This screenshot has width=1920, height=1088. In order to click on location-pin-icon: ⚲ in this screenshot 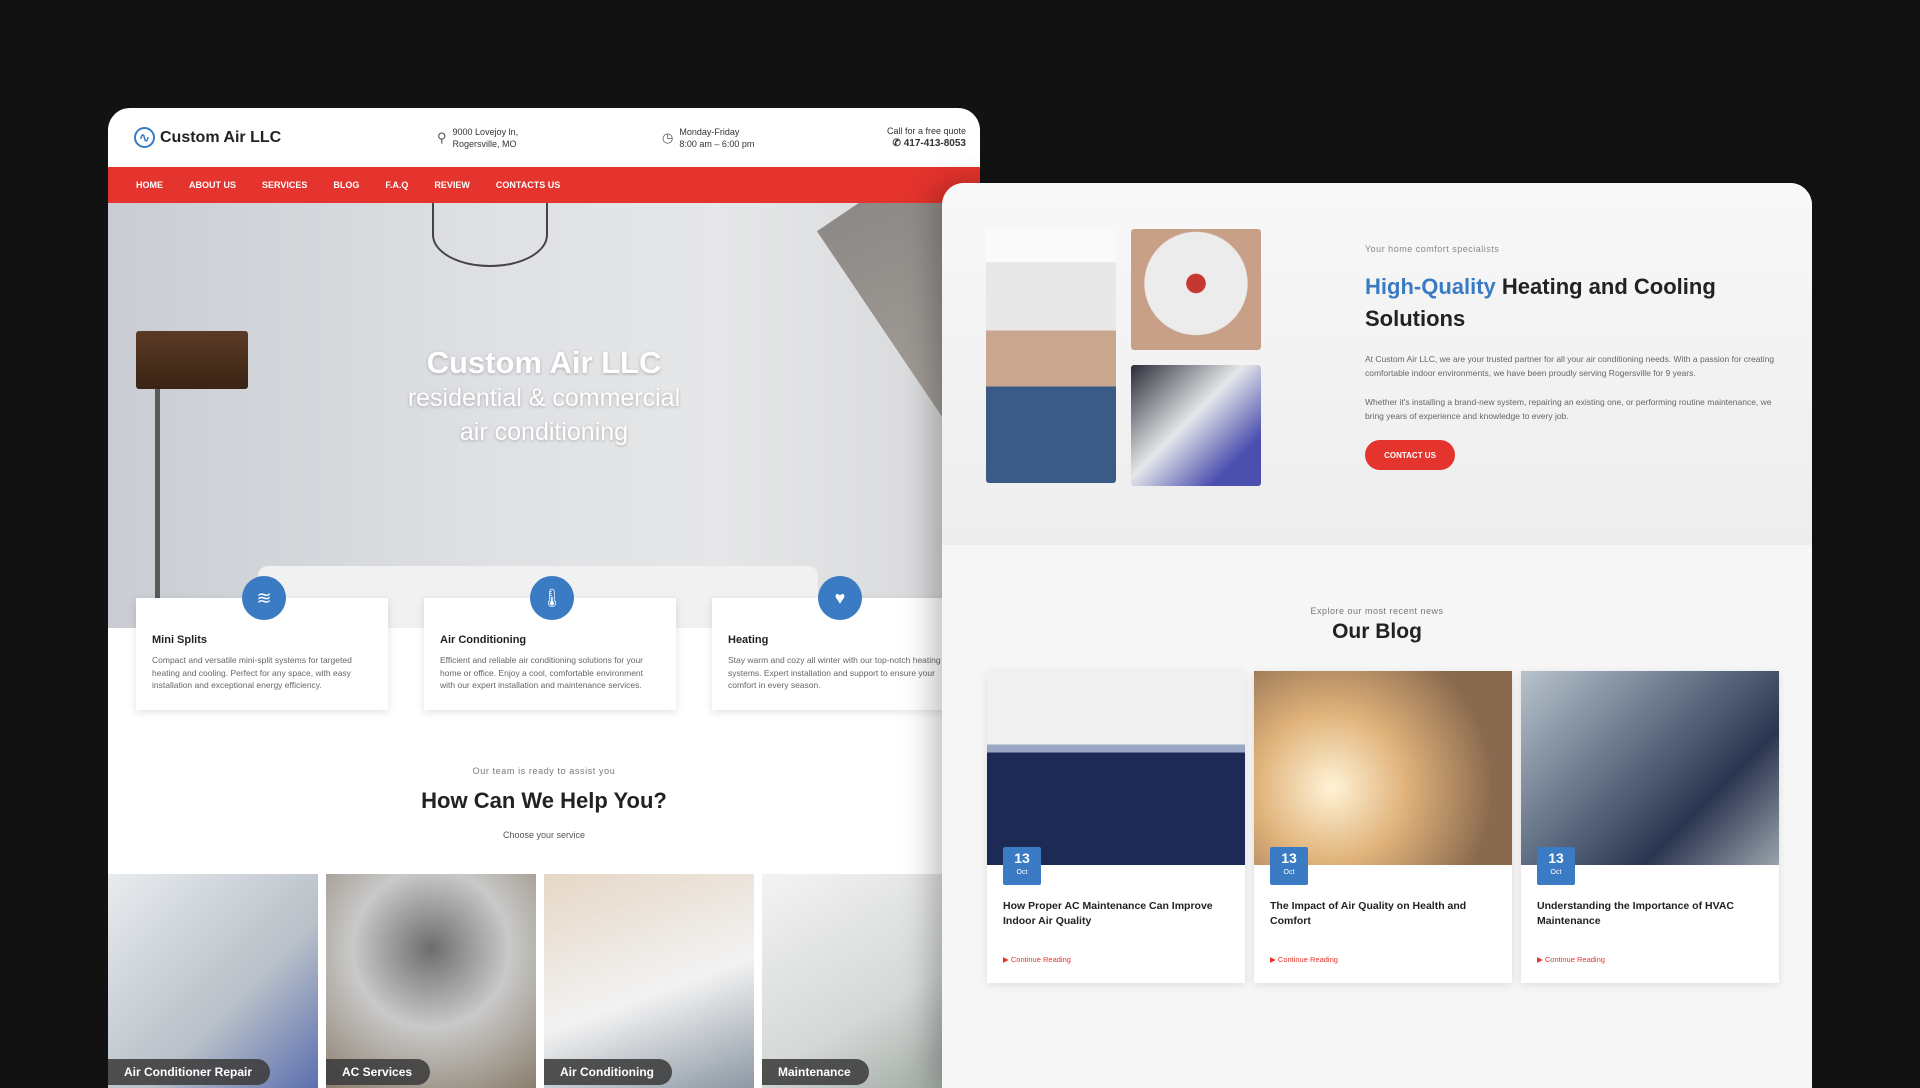, I will do `click(442, 137)`.